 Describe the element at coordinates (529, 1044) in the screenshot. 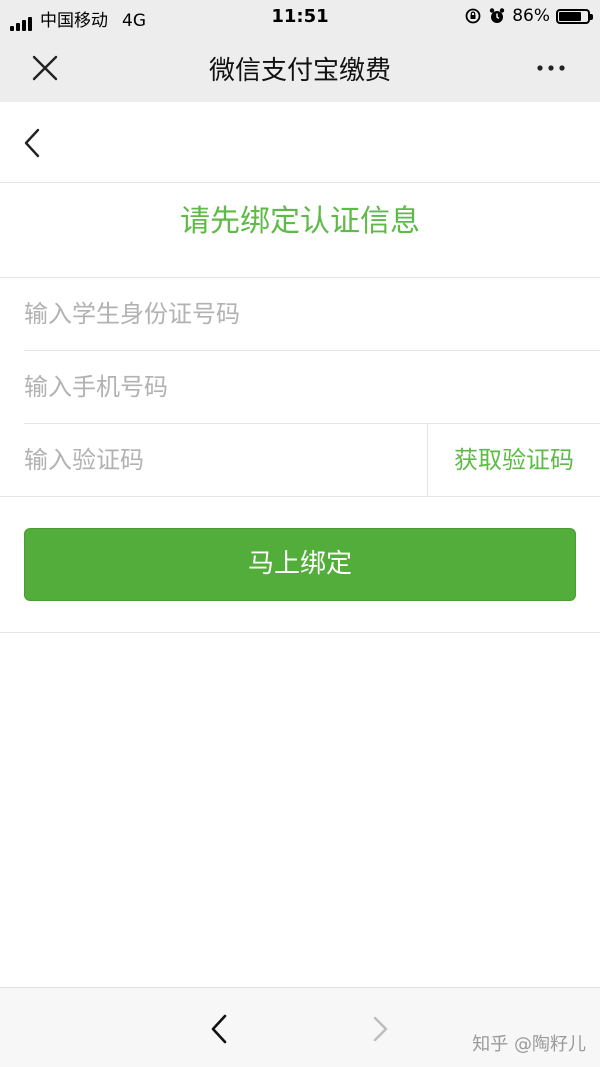

I see `watermark: 知乎 @陶籽儿` at that location.